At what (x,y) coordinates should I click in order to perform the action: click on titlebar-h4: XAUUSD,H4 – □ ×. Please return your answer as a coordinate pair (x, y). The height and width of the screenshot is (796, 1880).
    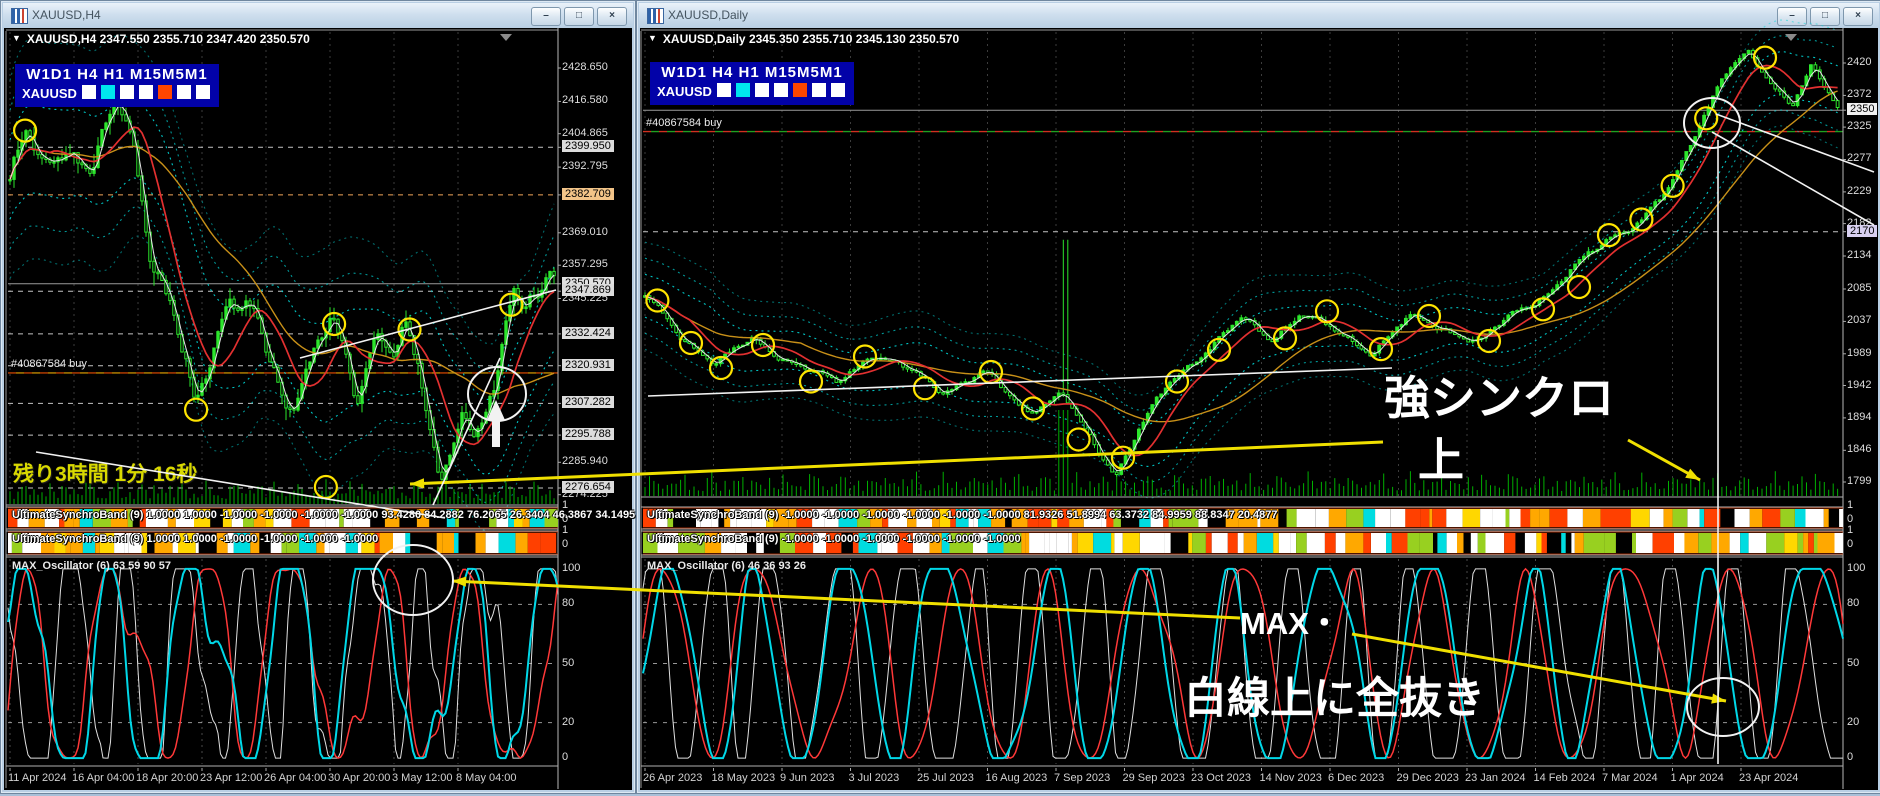
    Looking at the image, I should click on (318, 15).